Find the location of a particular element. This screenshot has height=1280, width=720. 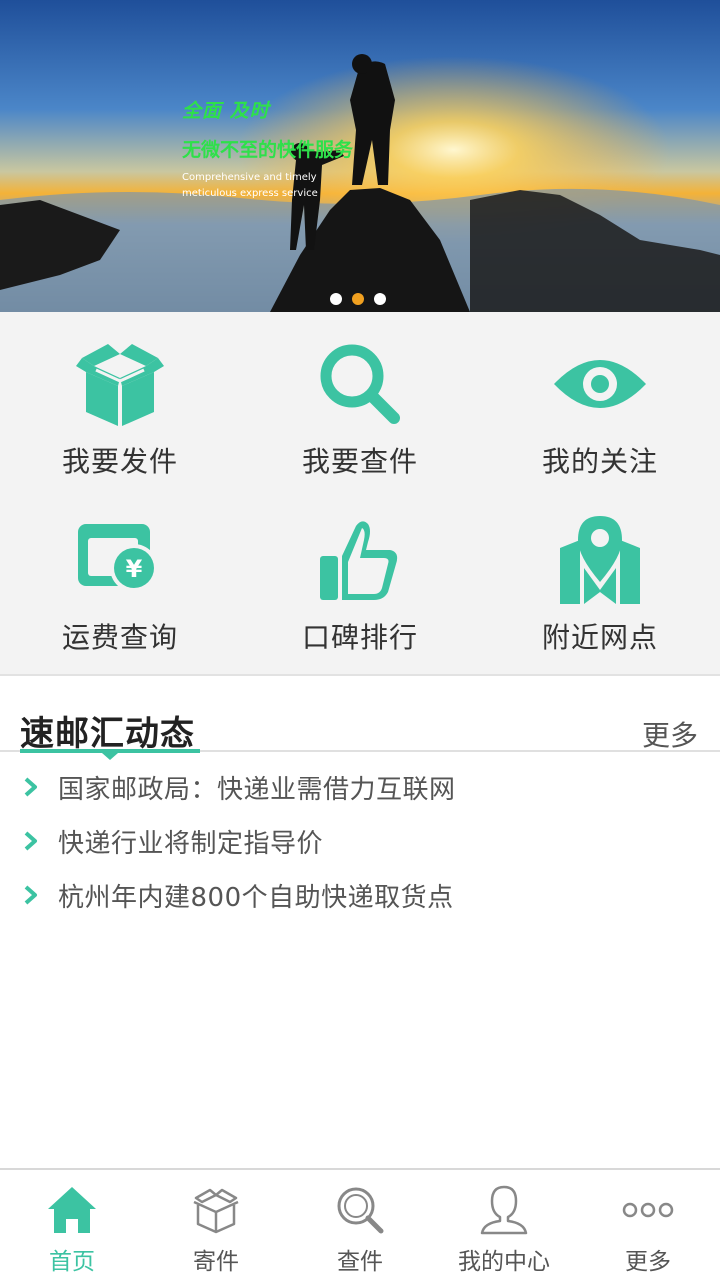

user-icon is located at coordinates (504, 1210).